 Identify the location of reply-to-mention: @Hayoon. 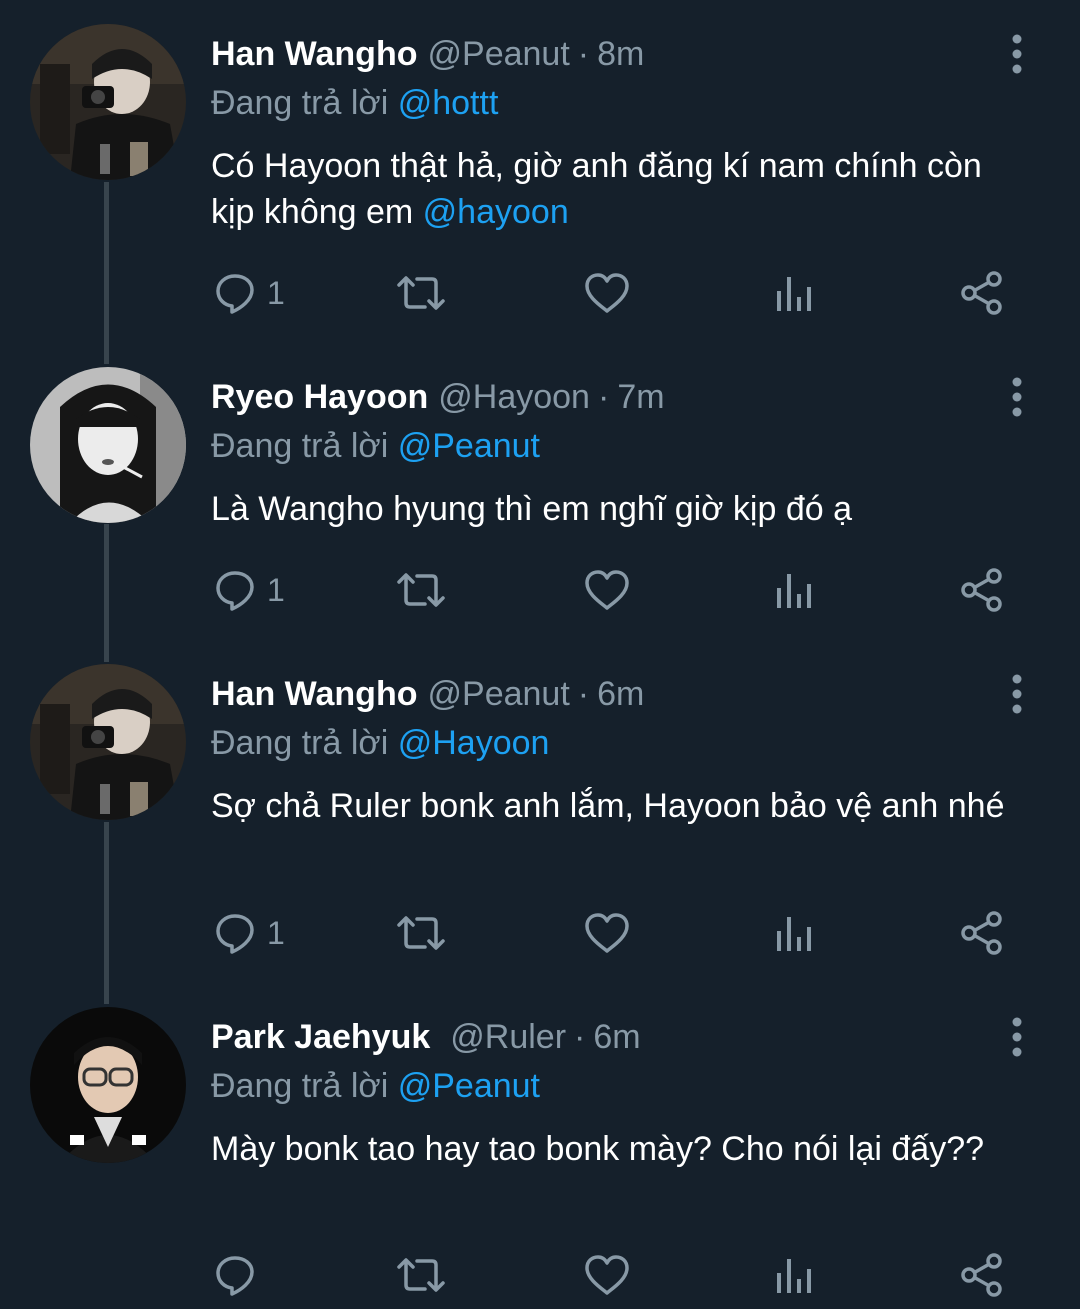
(474, 743).